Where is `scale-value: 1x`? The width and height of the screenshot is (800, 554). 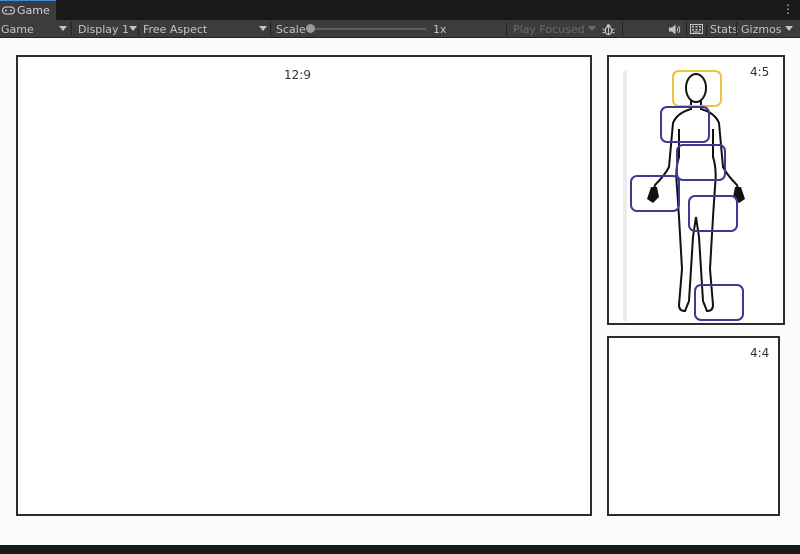
scale-value: 1x is located at coordinates (440, 29).